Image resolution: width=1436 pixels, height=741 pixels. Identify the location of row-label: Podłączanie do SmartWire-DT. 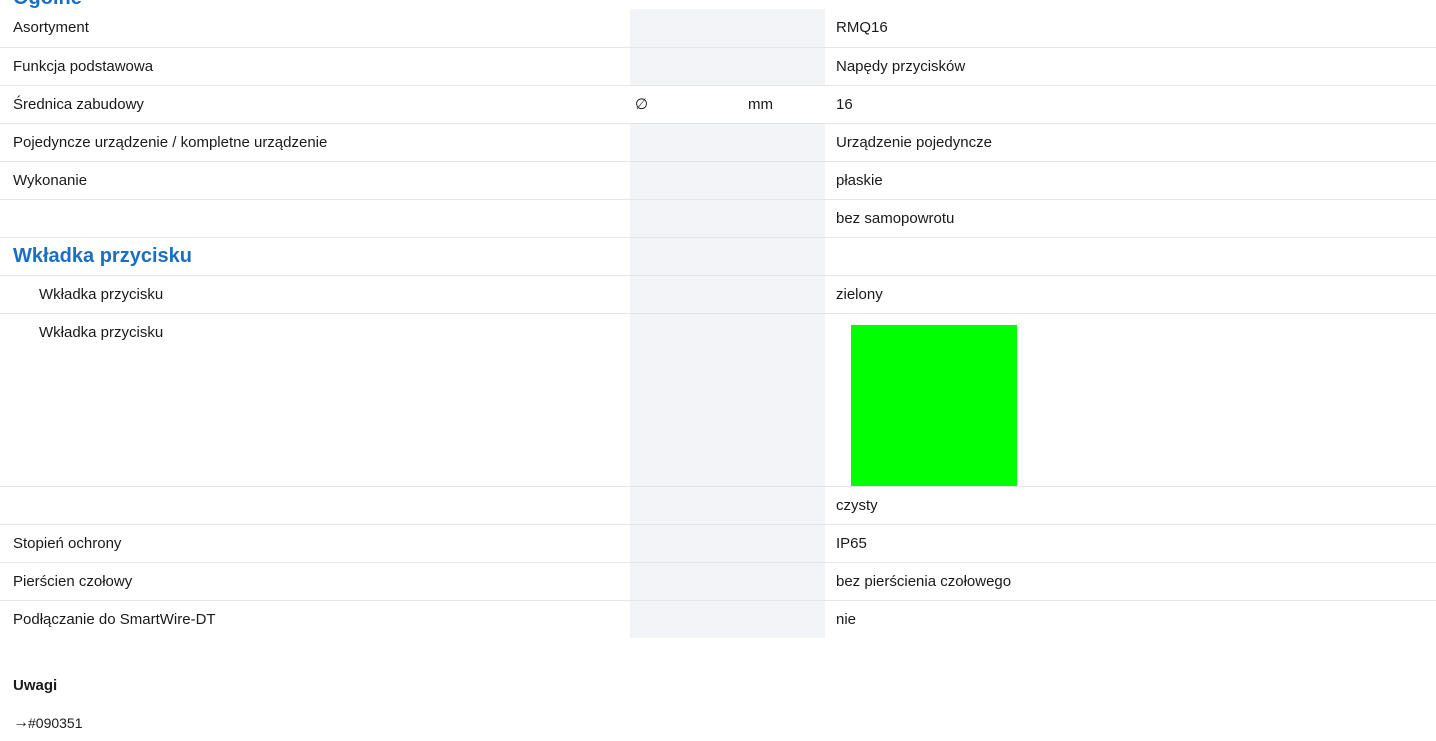
(114, 619).